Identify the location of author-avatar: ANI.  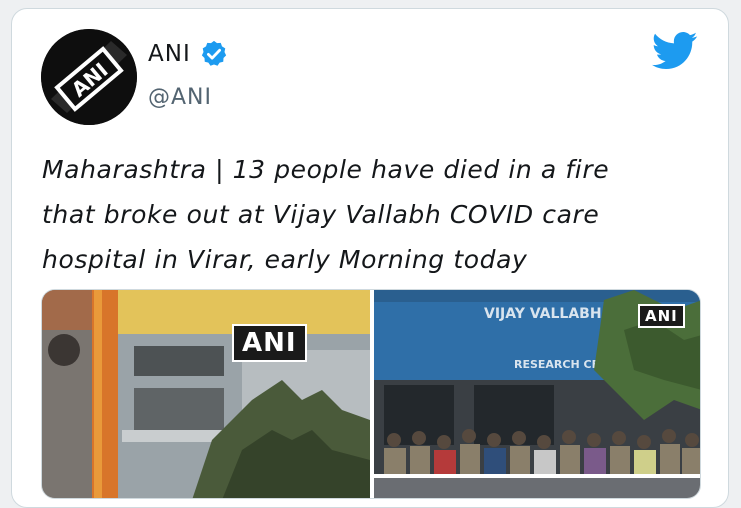
(89, 77).